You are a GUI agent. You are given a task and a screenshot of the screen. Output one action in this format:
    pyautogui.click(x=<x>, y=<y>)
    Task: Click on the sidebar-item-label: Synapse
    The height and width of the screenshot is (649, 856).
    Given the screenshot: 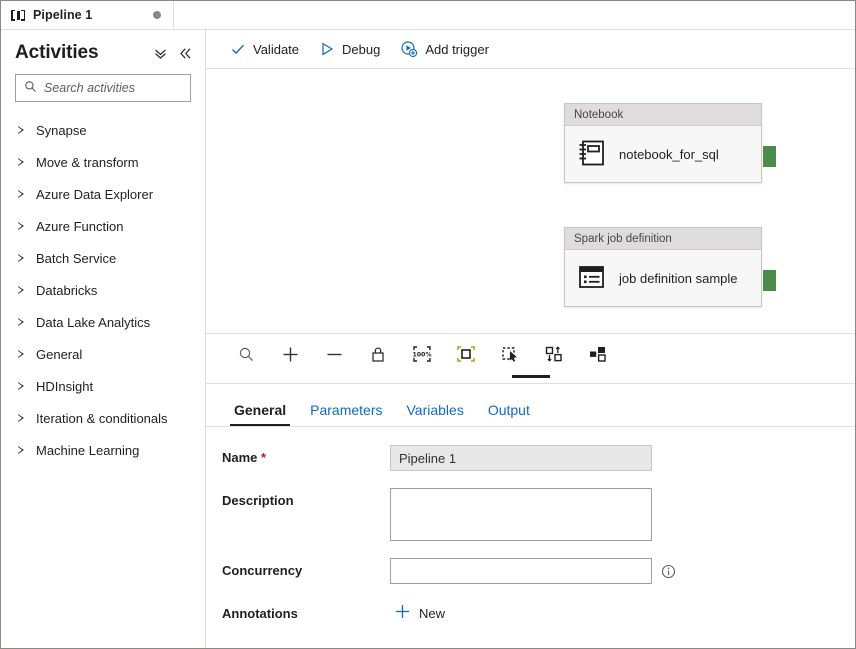 What is the action you would take?
    pyautogui.click(x=61, y=130)
    